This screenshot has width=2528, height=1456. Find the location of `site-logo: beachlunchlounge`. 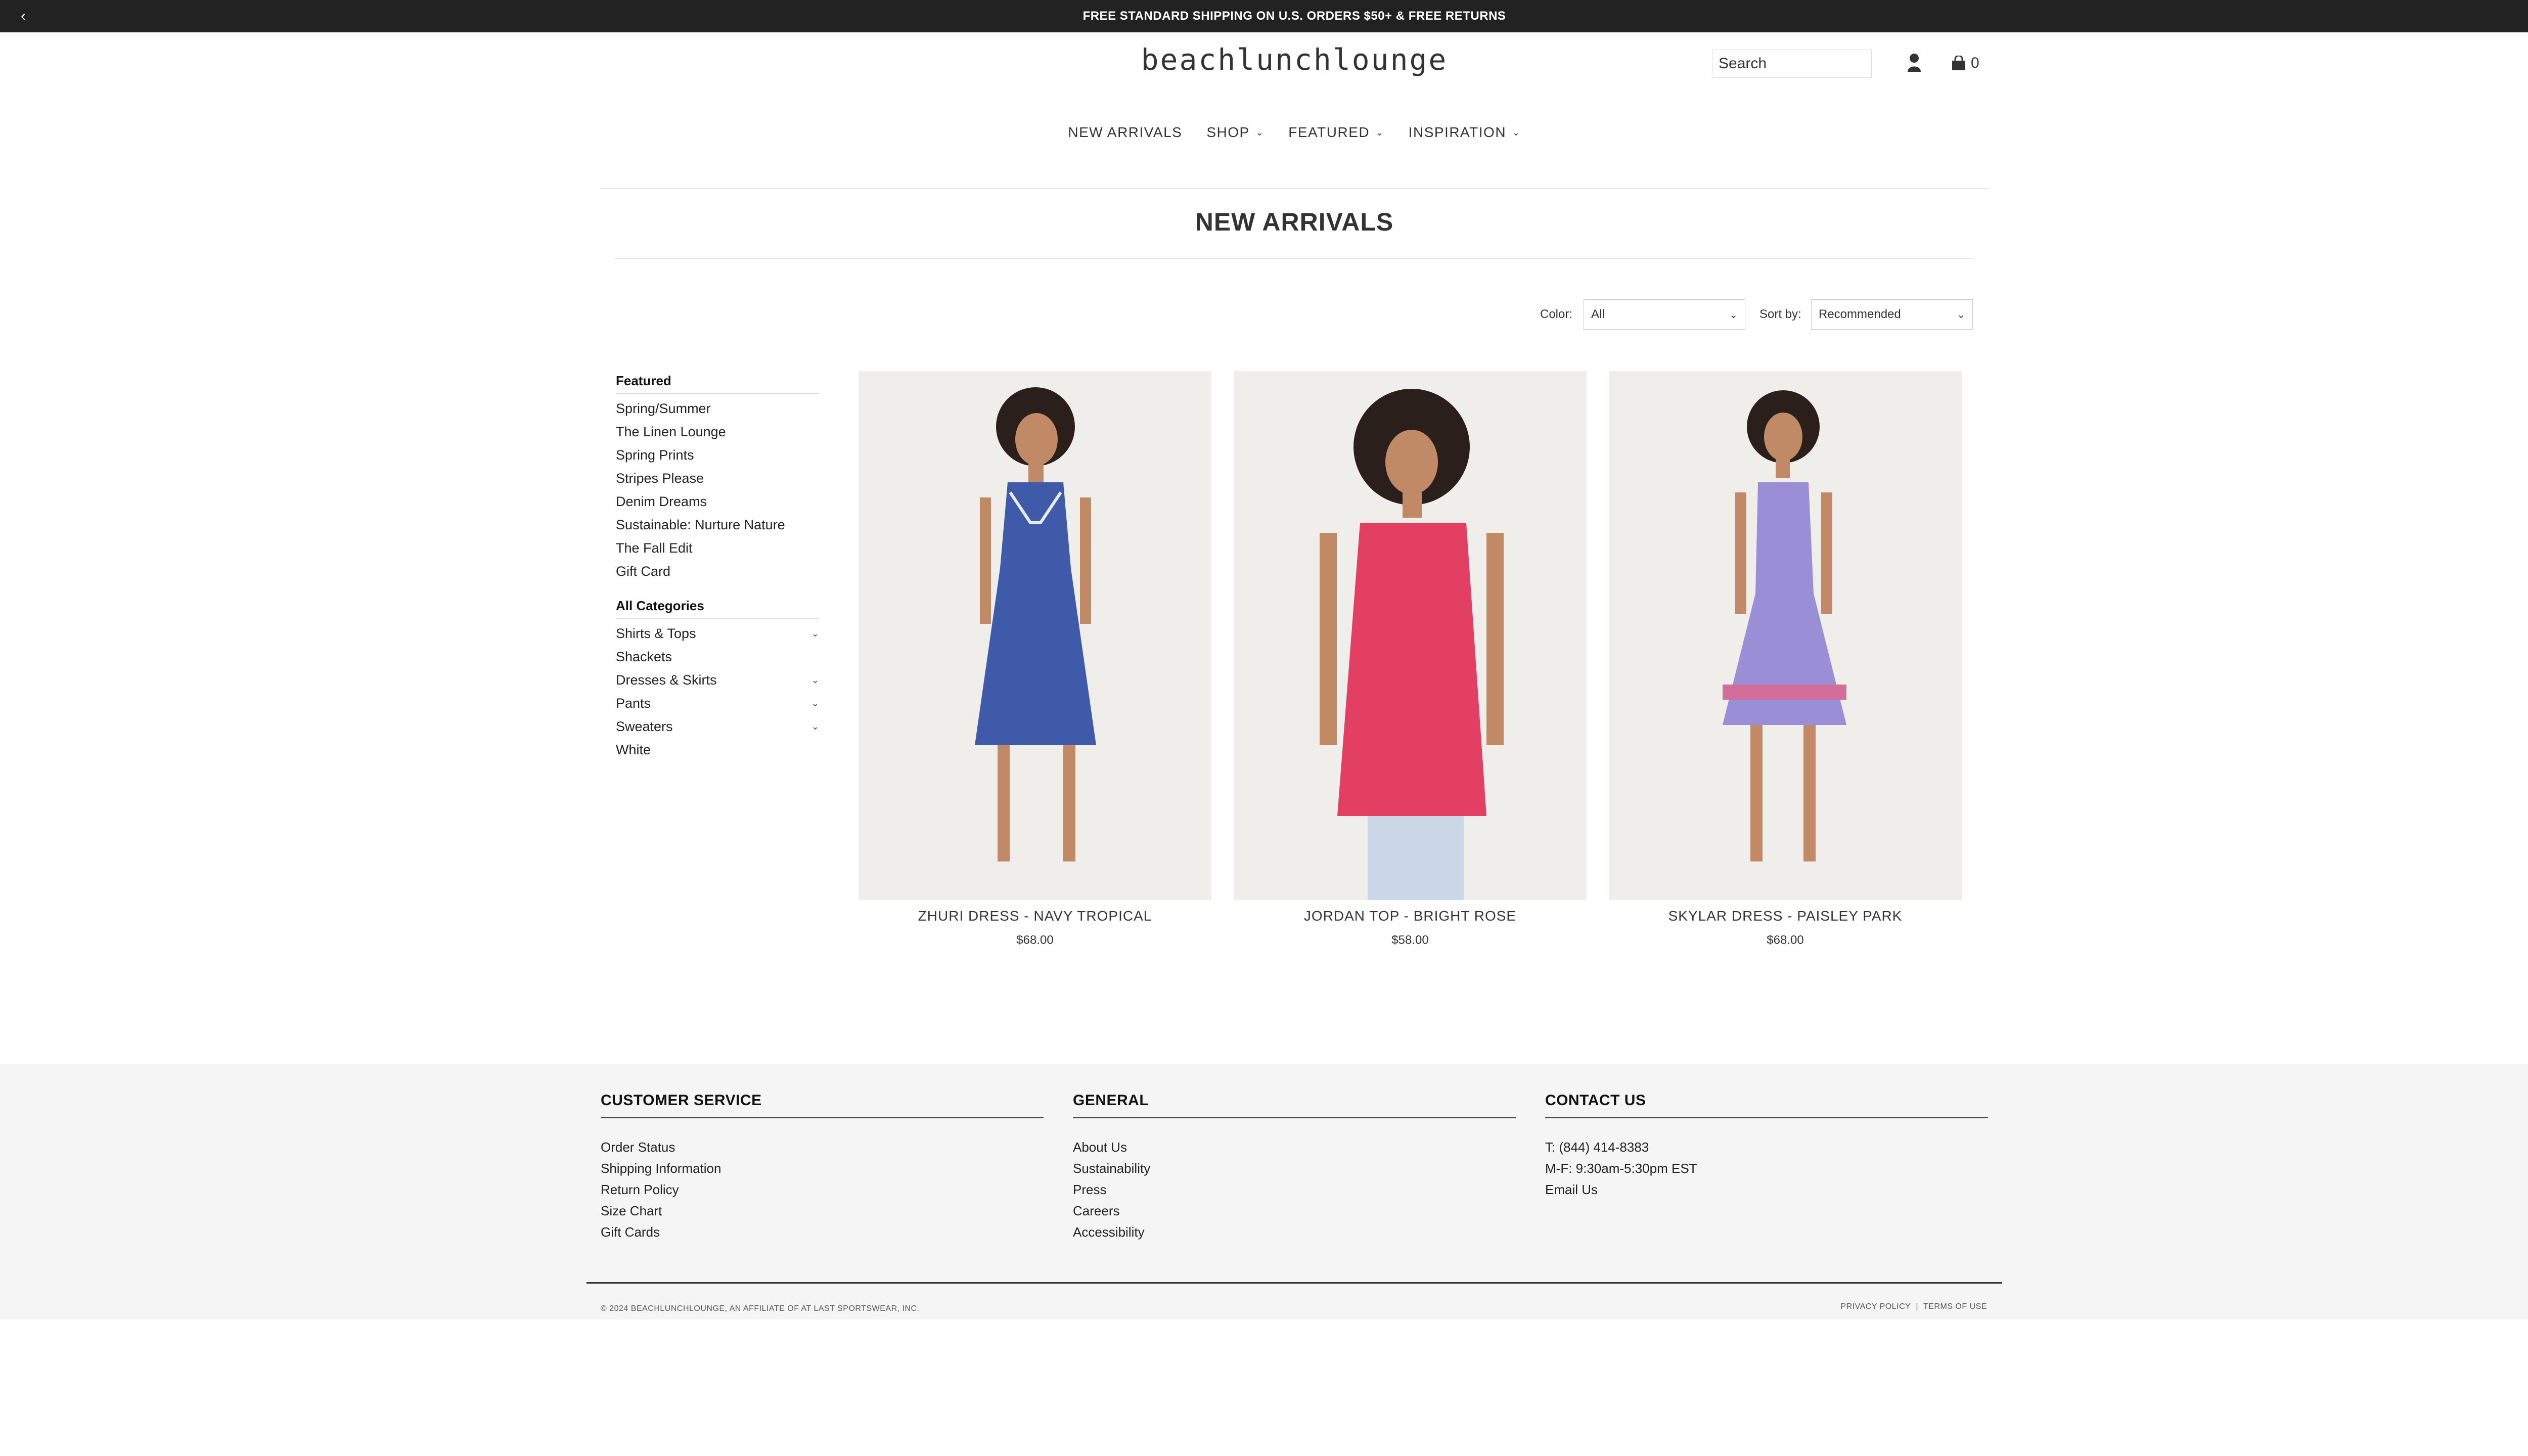

site-logo: beachlunchlounge is located at coordinates (1295, 59).